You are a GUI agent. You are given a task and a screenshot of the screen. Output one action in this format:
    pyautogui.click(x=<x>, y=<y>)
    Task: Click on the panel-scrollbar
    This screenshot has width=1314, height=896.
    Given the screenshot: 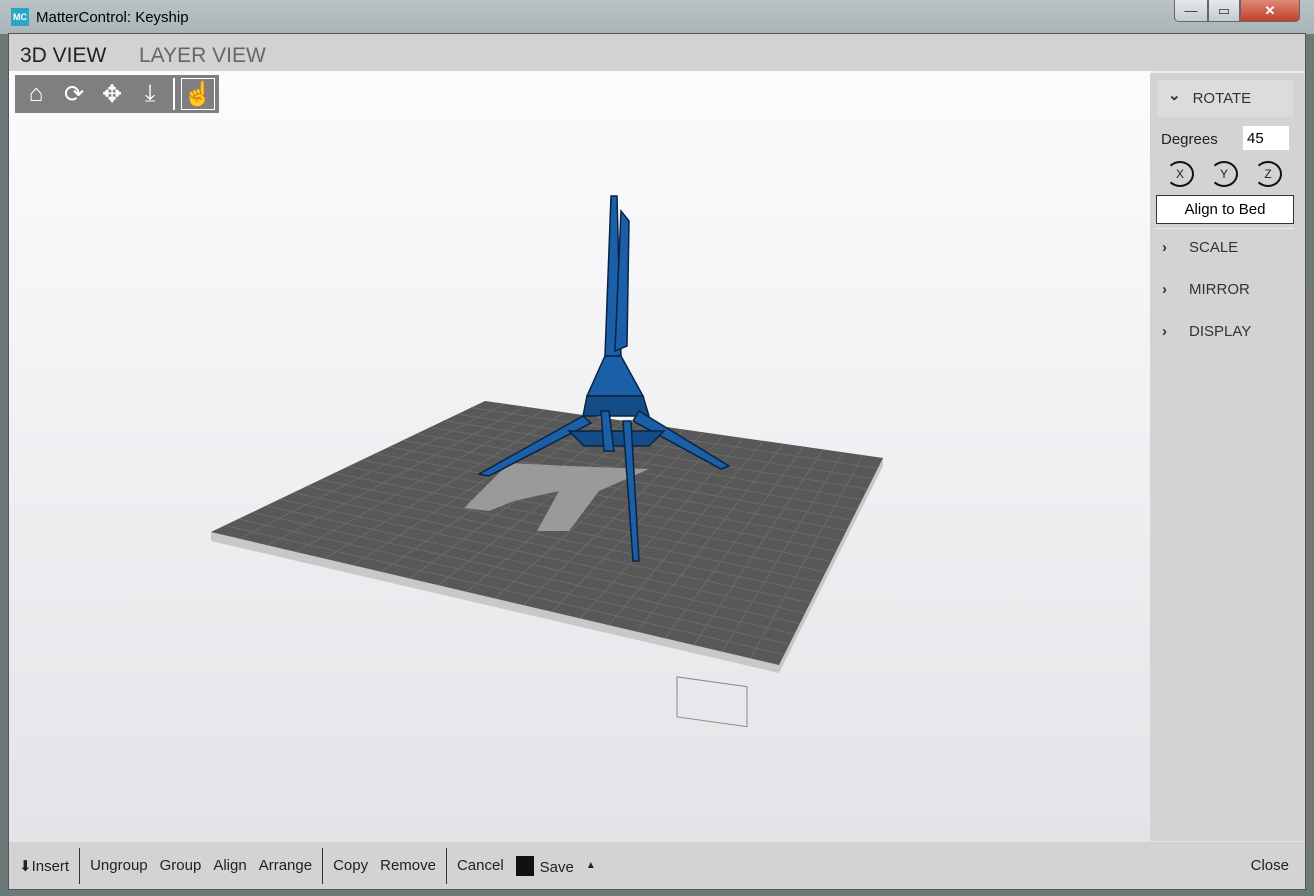 What is the action you would take?
    pyautogui.click(x=1309, y=565)
    